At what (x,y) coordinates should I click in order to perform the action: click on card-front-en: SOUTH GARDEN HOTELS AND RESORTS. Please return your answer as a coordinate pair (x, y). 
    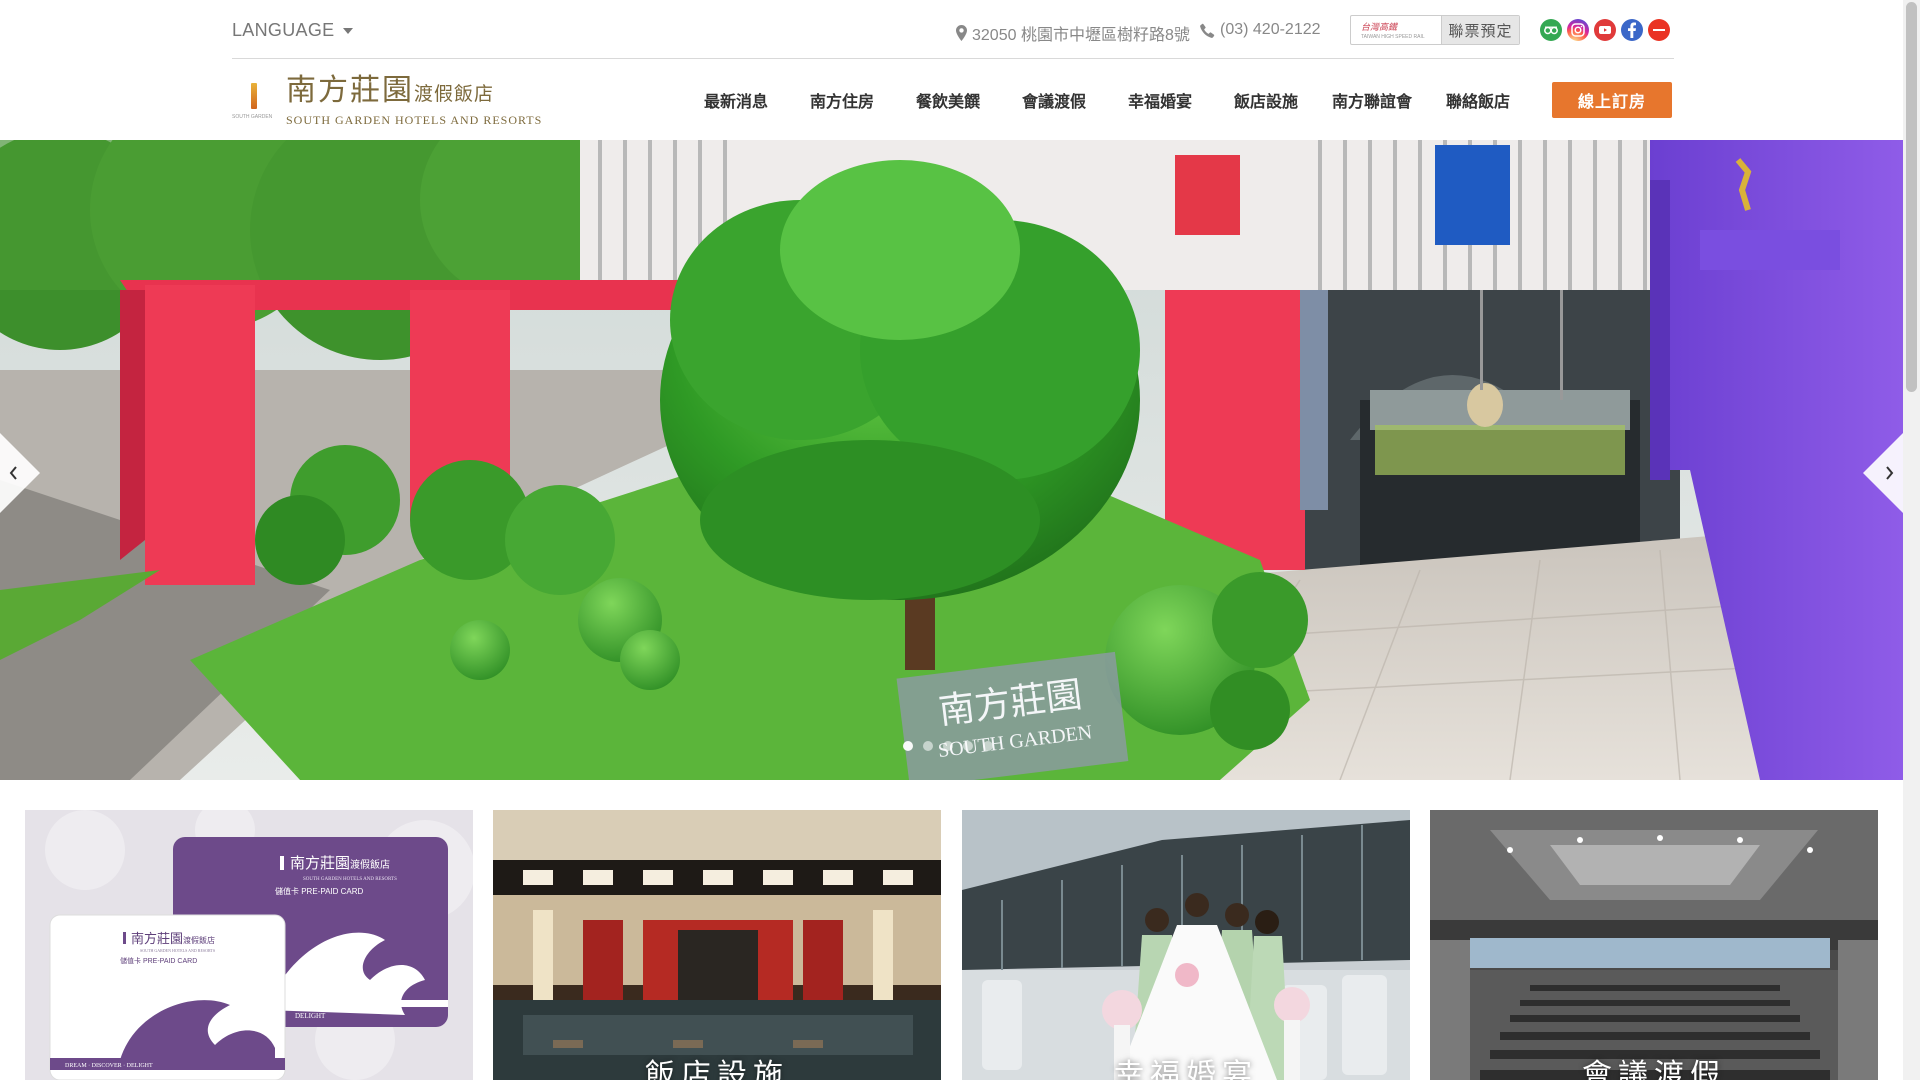
    Looking at the image, I should click on (177, 950).